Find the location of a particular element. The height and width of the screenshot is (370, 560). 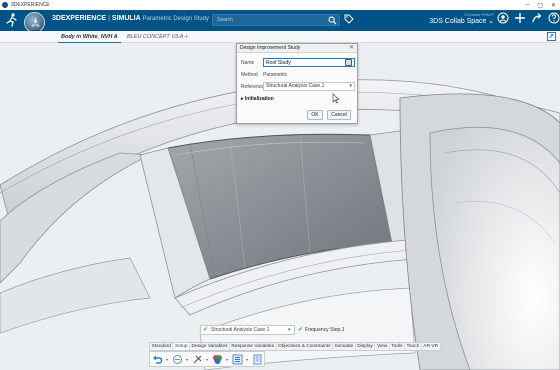

ok-button: OK is located at coordinates (315, 115).